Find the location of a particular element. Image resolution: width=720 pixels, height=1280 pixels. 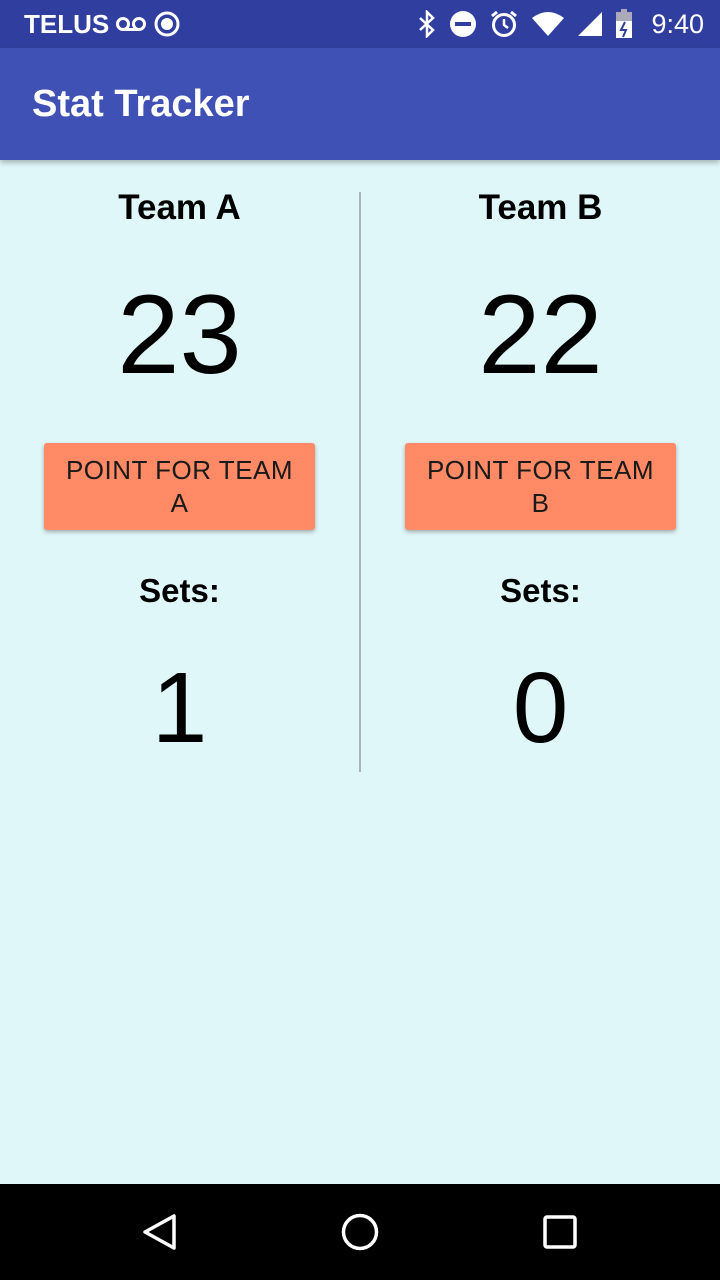

status-right: 9:40 is located at coordinates (560, 24).